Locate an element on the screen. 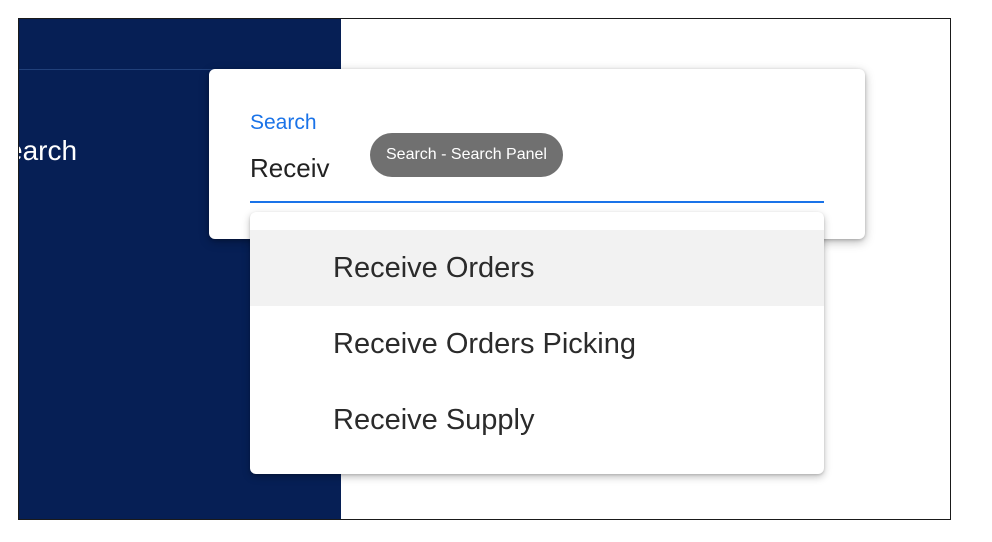 The image size is (992, 542). suggestion-receive-orders-picking: Receive Orders Picking is located at coordinates (537, 344).